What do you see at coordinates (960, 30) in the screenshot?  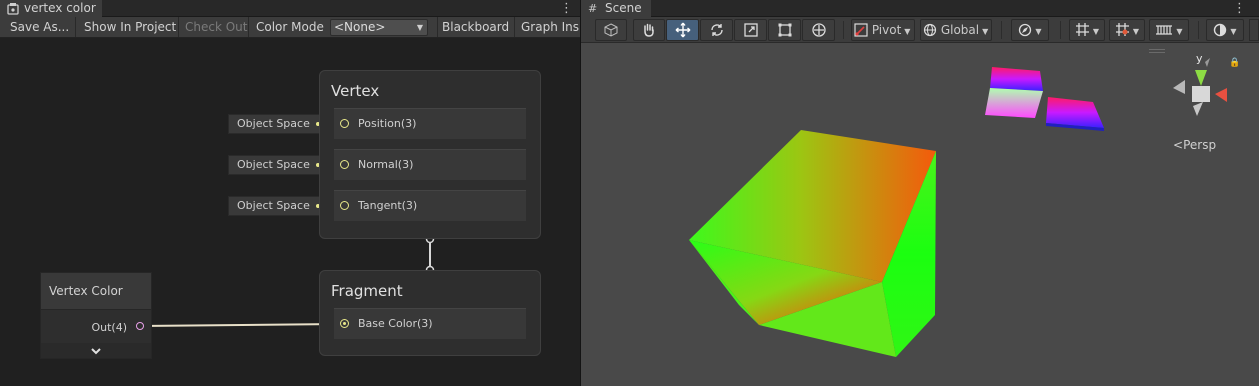 I see `global-label: Global` at bounding box center [960, 30].